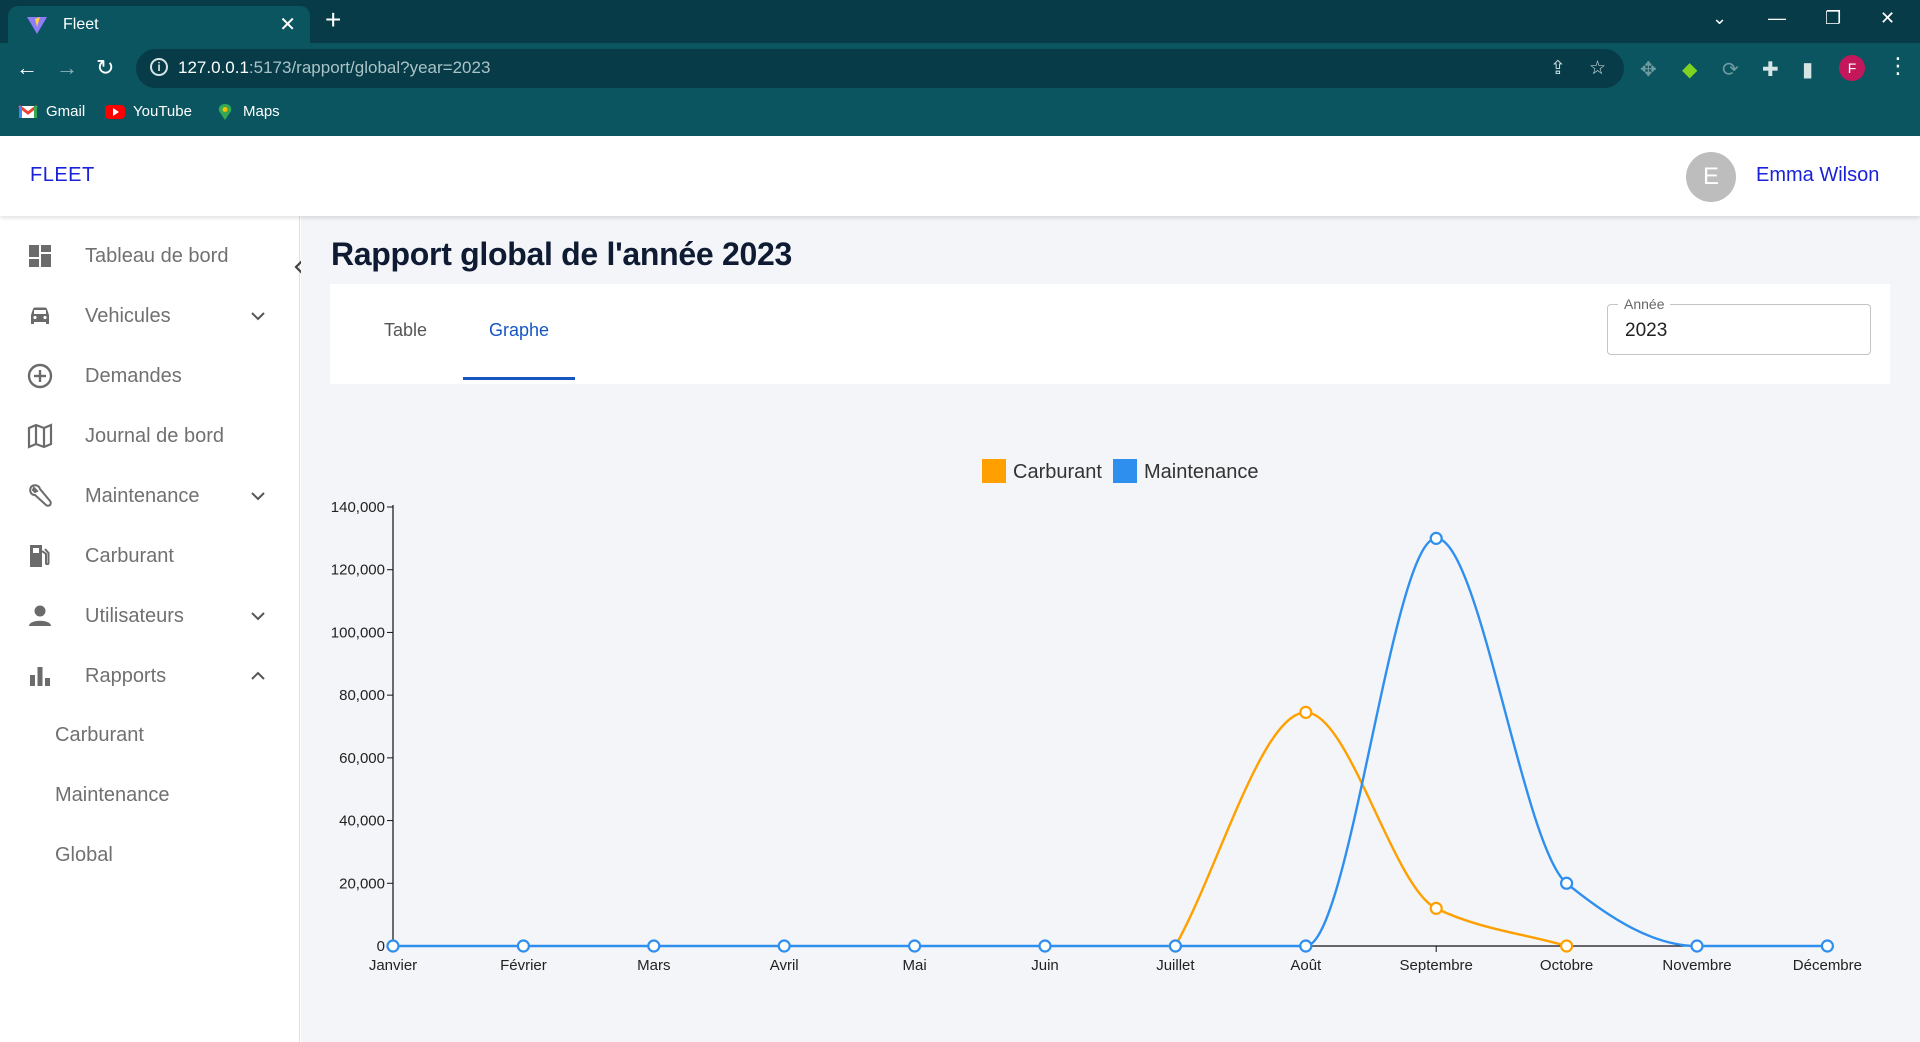 The image size is (1920, 1042). Describe the element at coordinates (149, 736) in the screenshot. I see `sidebar-subitem-carburant: Carburant` at that location.